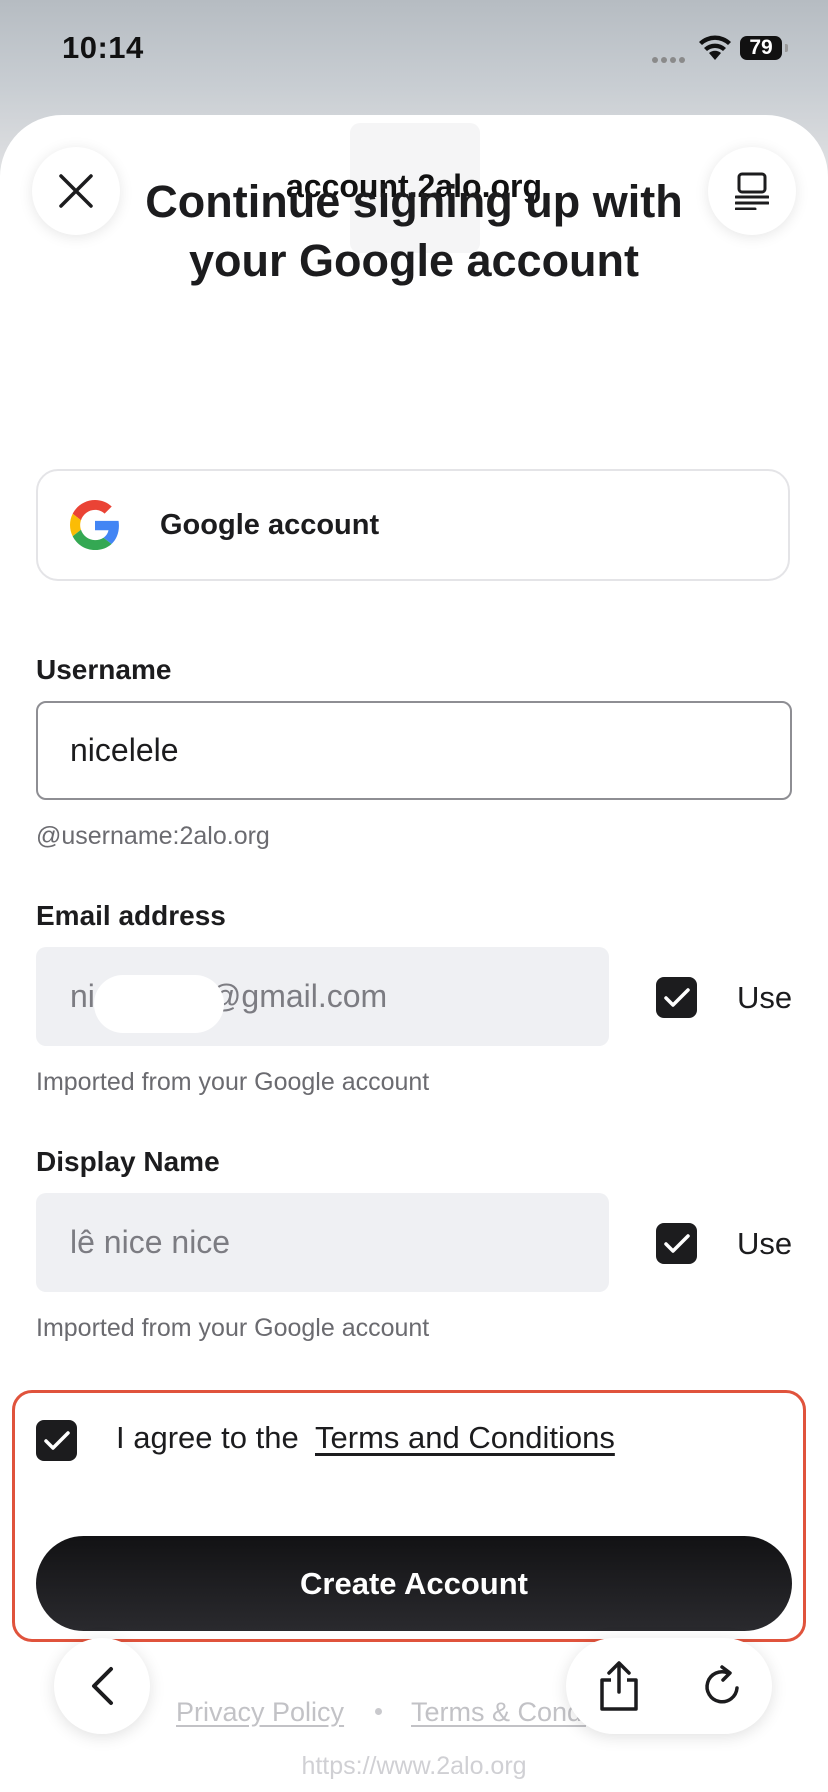 The image size is (828, 1792). Describe the element at coordinates (413, 525) in the screenshot. I see `google-account-card: Google account` at that location.